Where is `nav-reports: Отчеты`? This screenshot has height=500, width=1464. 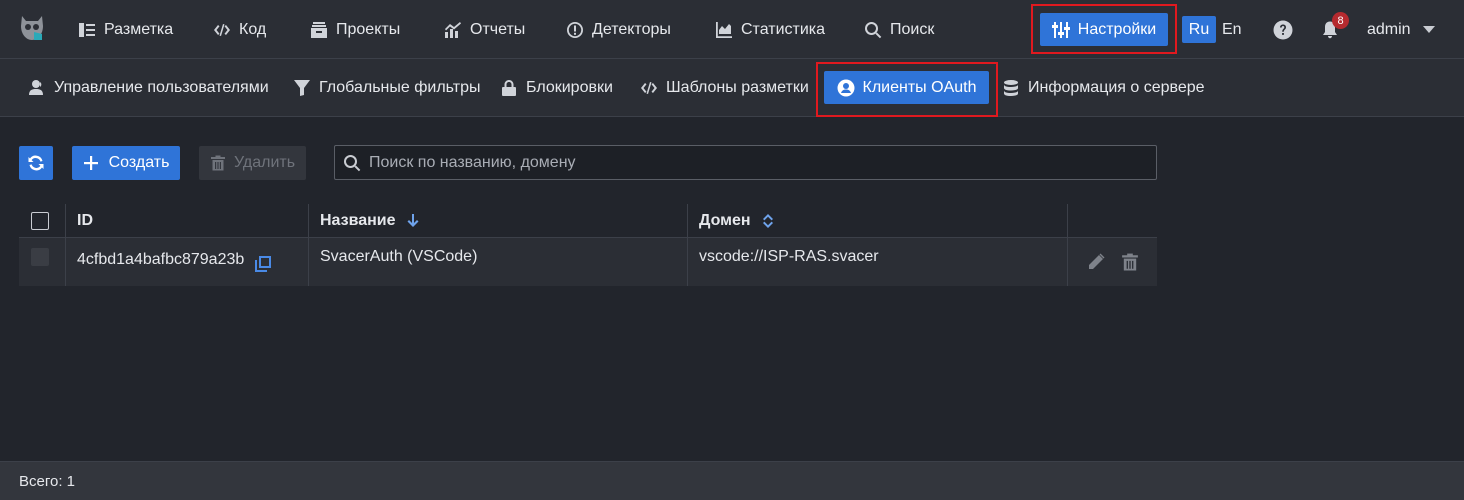
nav-reports: Отчеты is located at coordinates (484, 29).